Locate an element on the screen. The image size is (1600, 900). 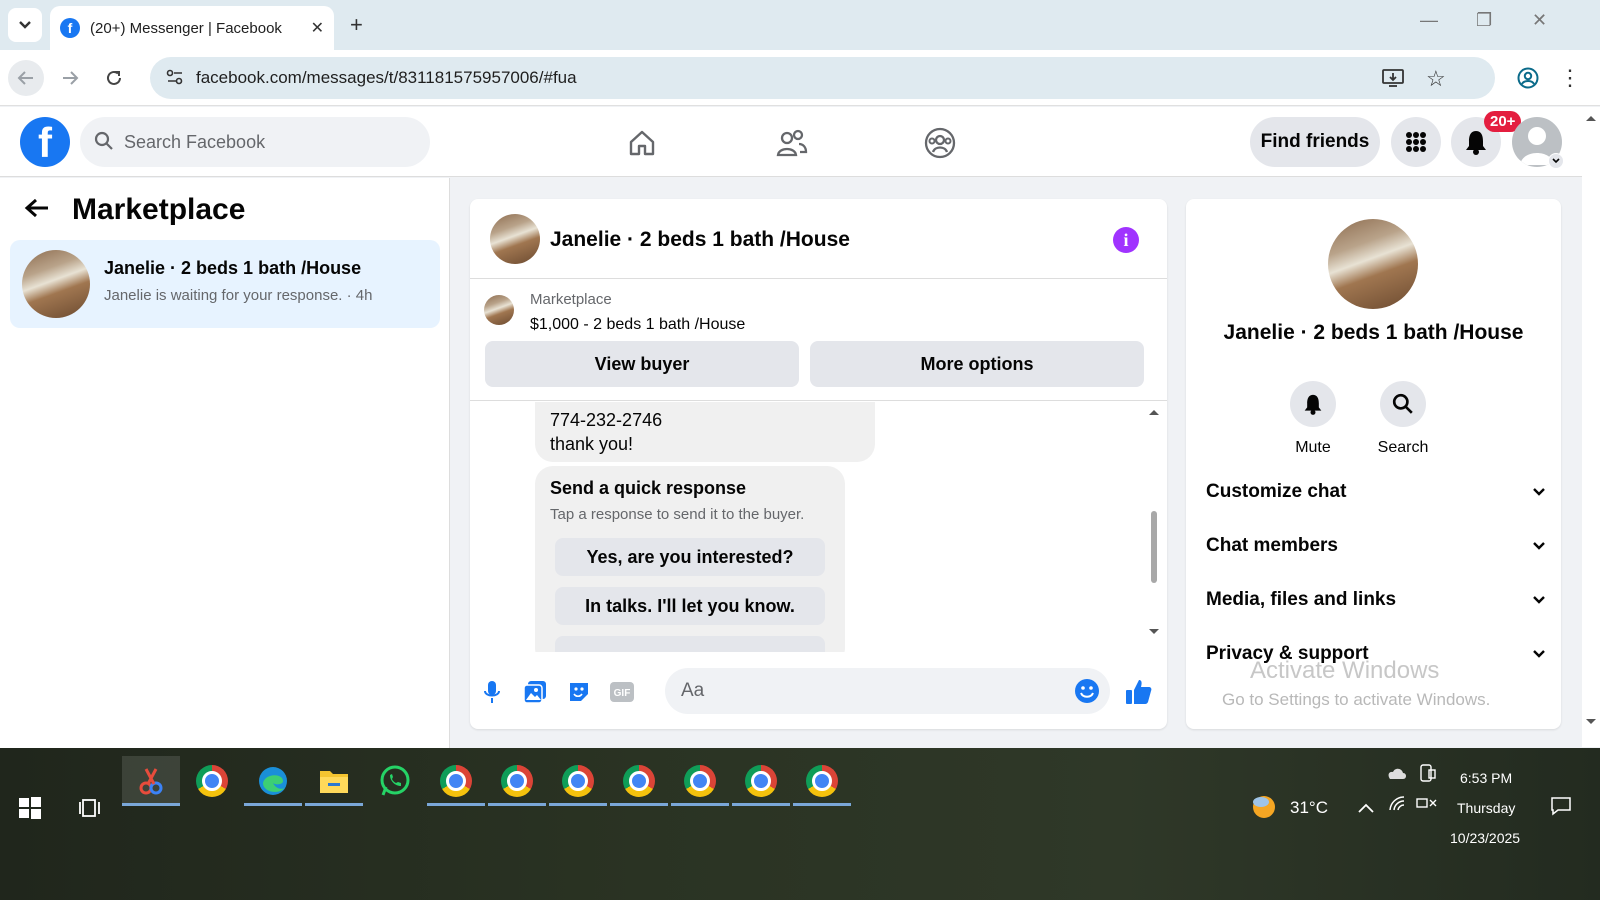
quick-reply-button is located at coordinates (690, 644).